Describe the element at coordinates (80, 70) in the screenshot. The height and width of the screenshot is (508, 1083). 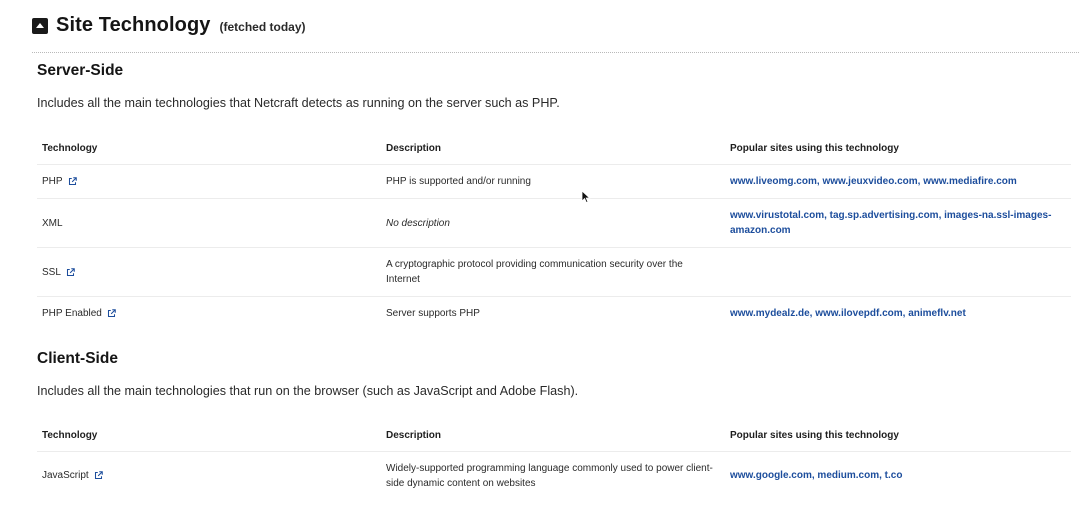
I see `server-side-heading: Server-Side` at that location.